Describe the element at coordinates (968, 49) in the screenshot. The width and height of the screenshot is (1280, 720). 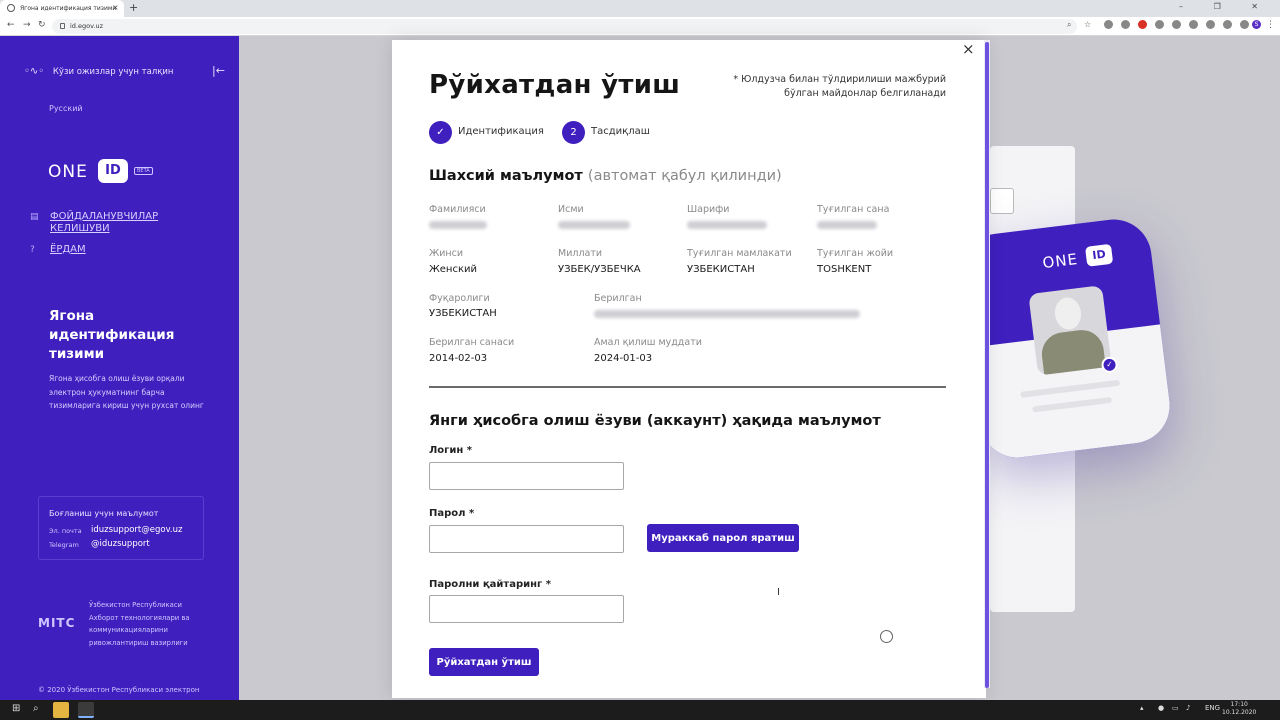
I see `close-icon: ×` at that location.